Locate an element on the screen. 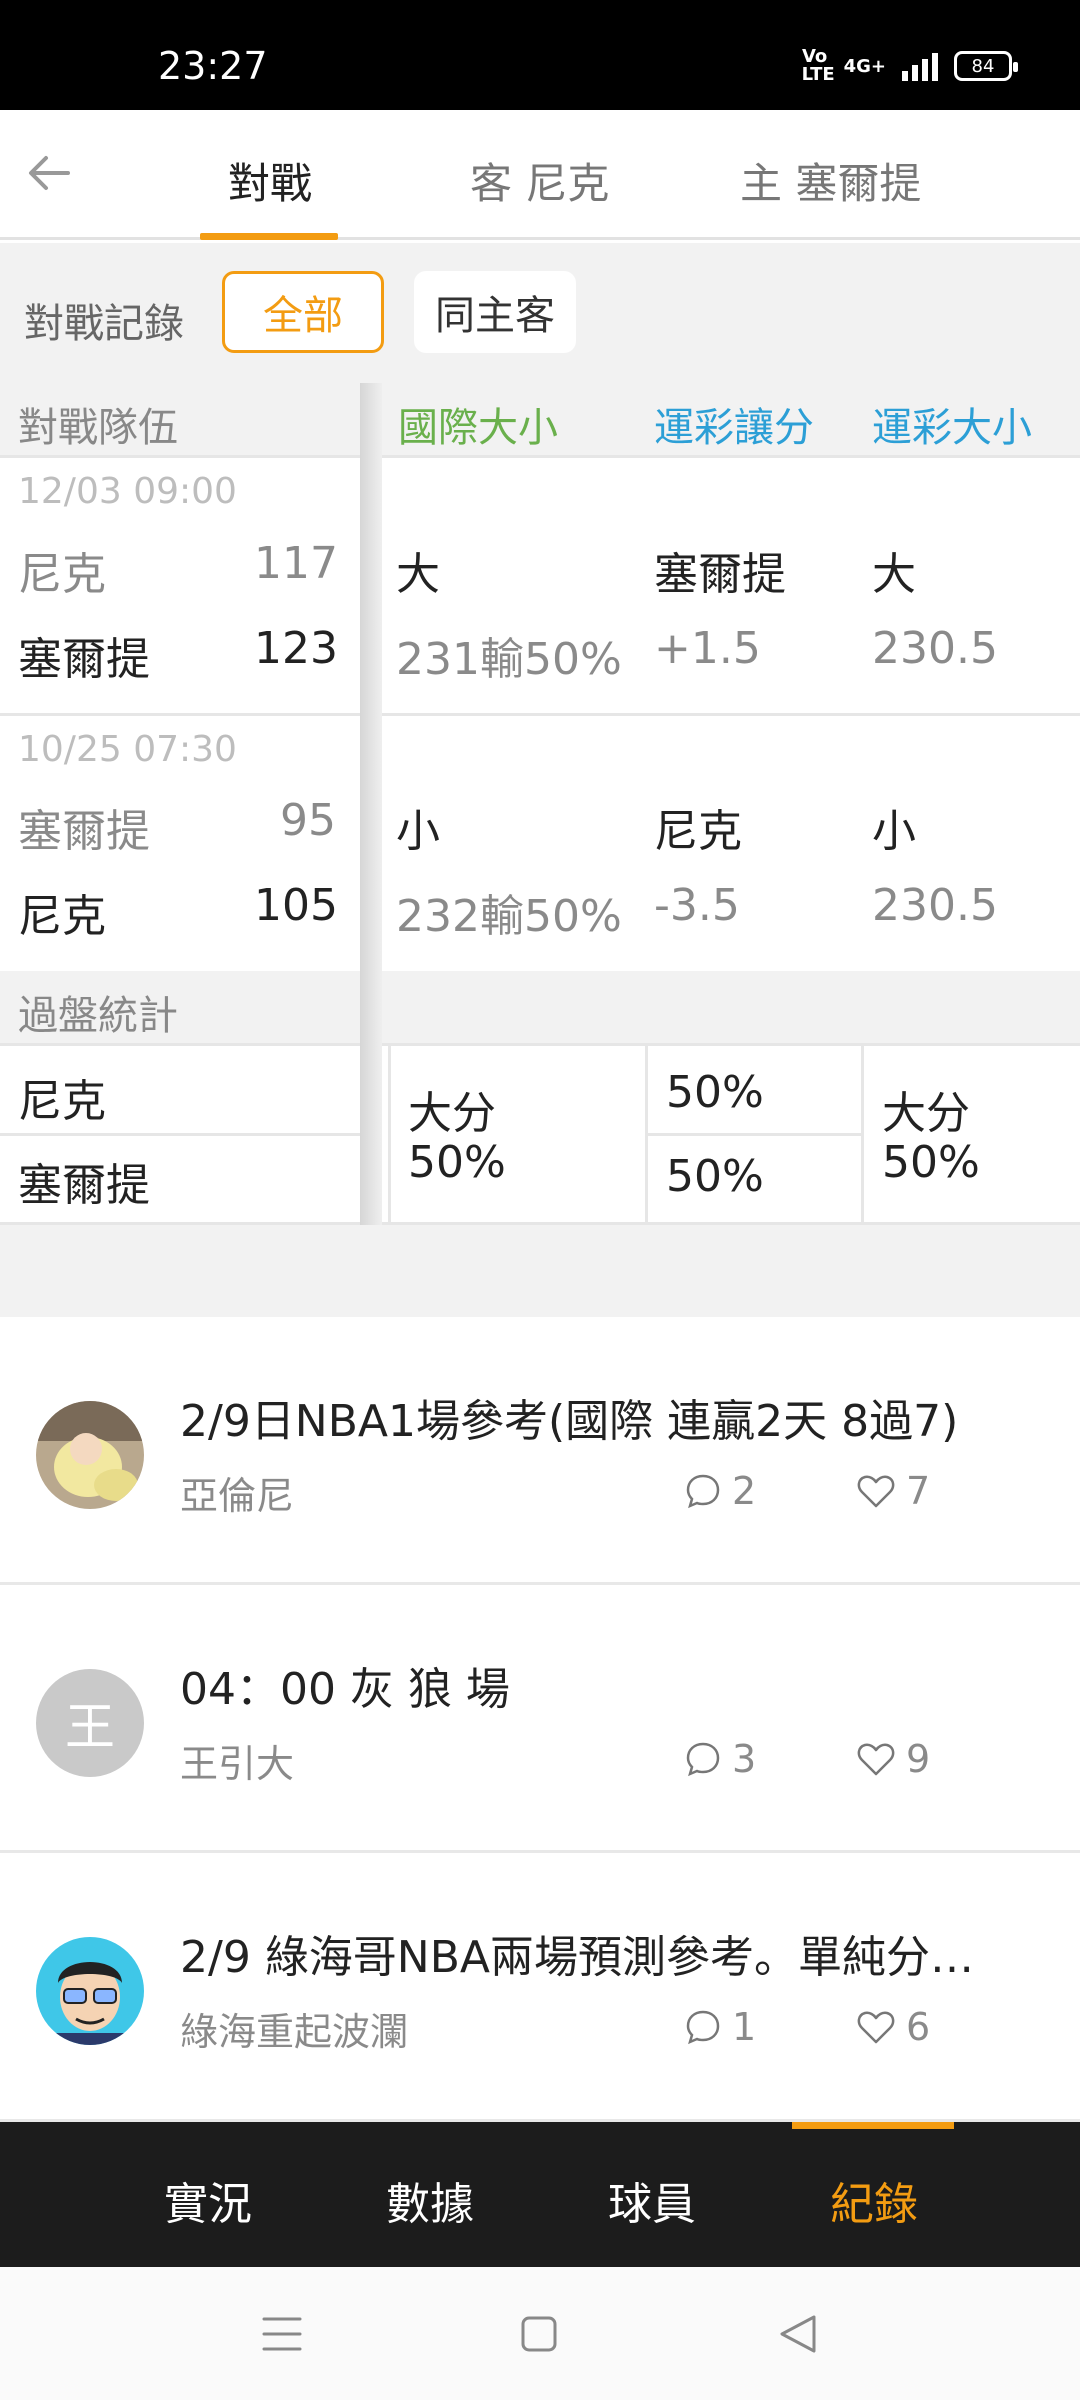  intl-line: 231輸50% is located at coordinates (509, 659).